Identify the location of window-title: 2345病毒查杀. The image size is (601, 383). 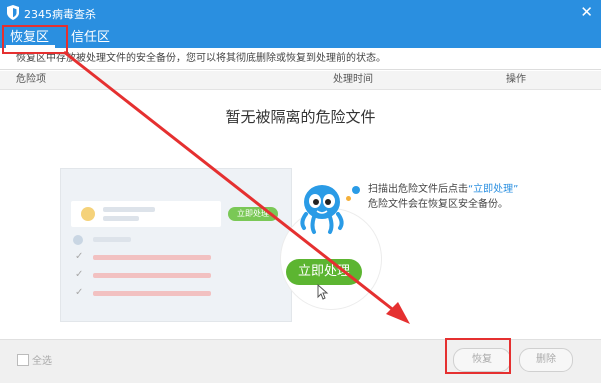
(60, 14).